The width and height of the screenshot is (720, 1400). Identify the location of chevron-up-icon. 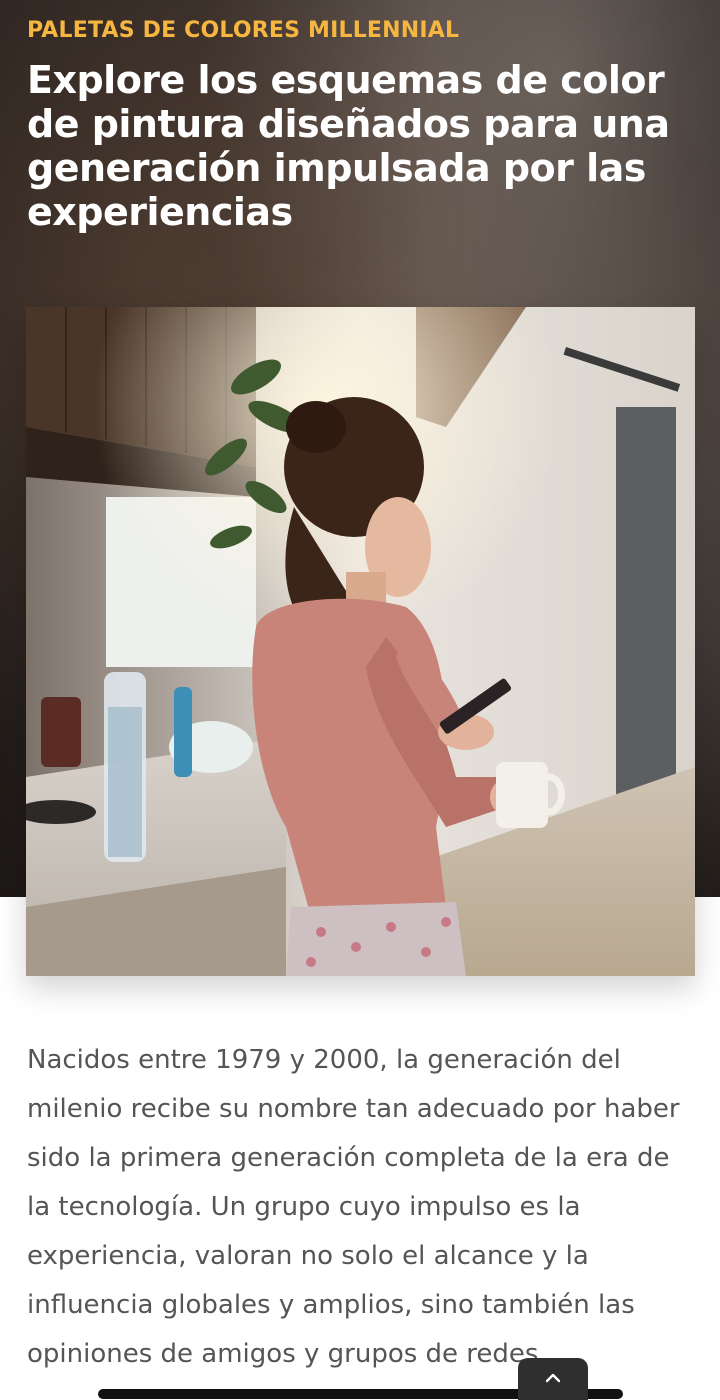
(553, 1378).